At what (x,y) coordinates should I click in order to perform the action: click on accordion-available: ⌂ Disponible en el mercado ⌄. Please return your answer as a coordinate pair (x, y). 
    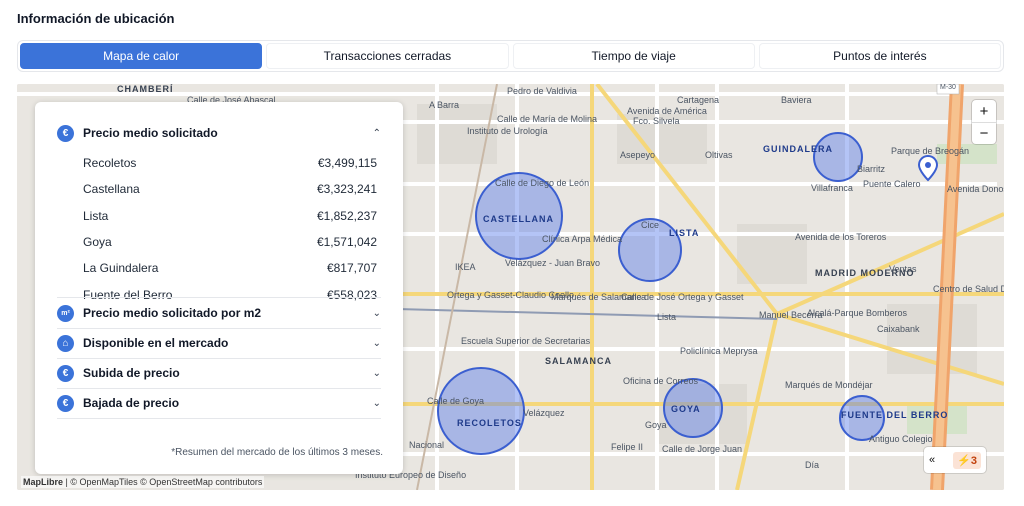
    Looking at the image, I should click on (219, 343).